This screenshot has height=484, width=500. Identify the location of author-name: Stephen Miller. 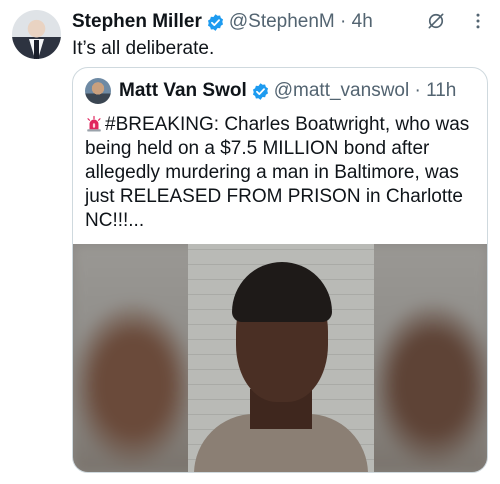
(137, 22).